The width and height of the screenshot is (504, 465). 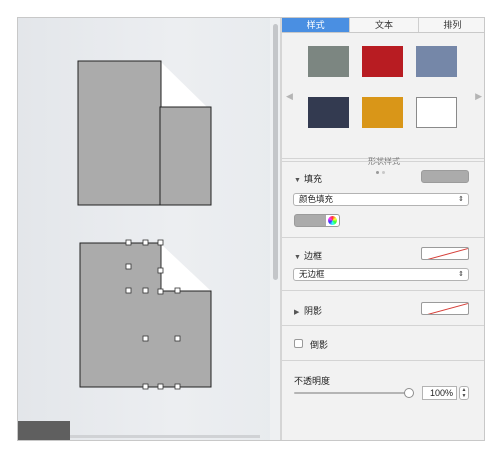 What do you see at coordinates (436, 61) in the screenshot?
I see `style-swatch-blue-gray` at bounding box center [436, 61].